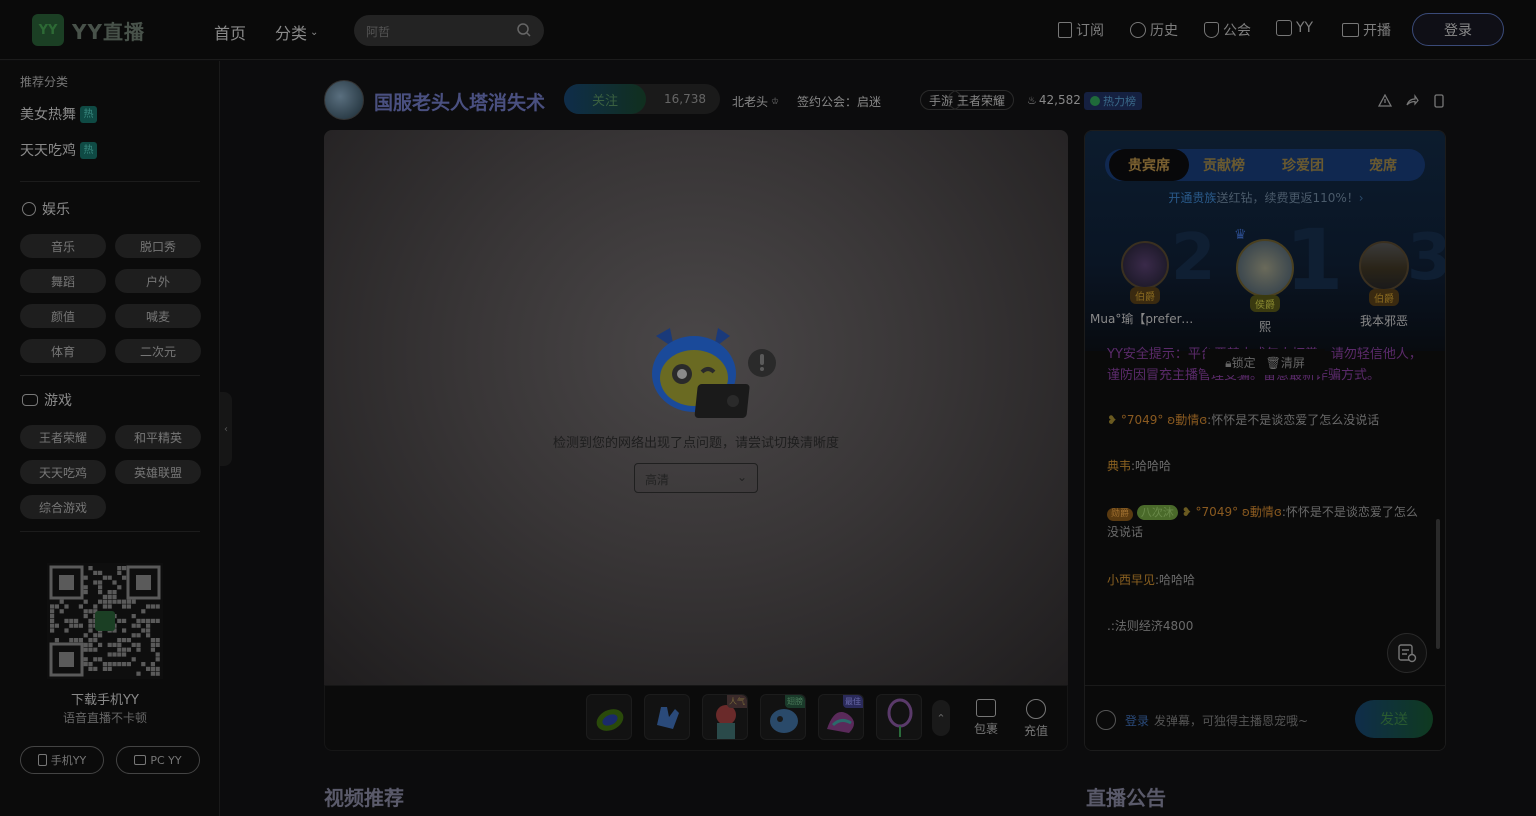 This screenshot has height=816, width=1536. Describe the element at coordinates (63, 246) in the screenshot. I see `chip-music: 音乐` at that location.